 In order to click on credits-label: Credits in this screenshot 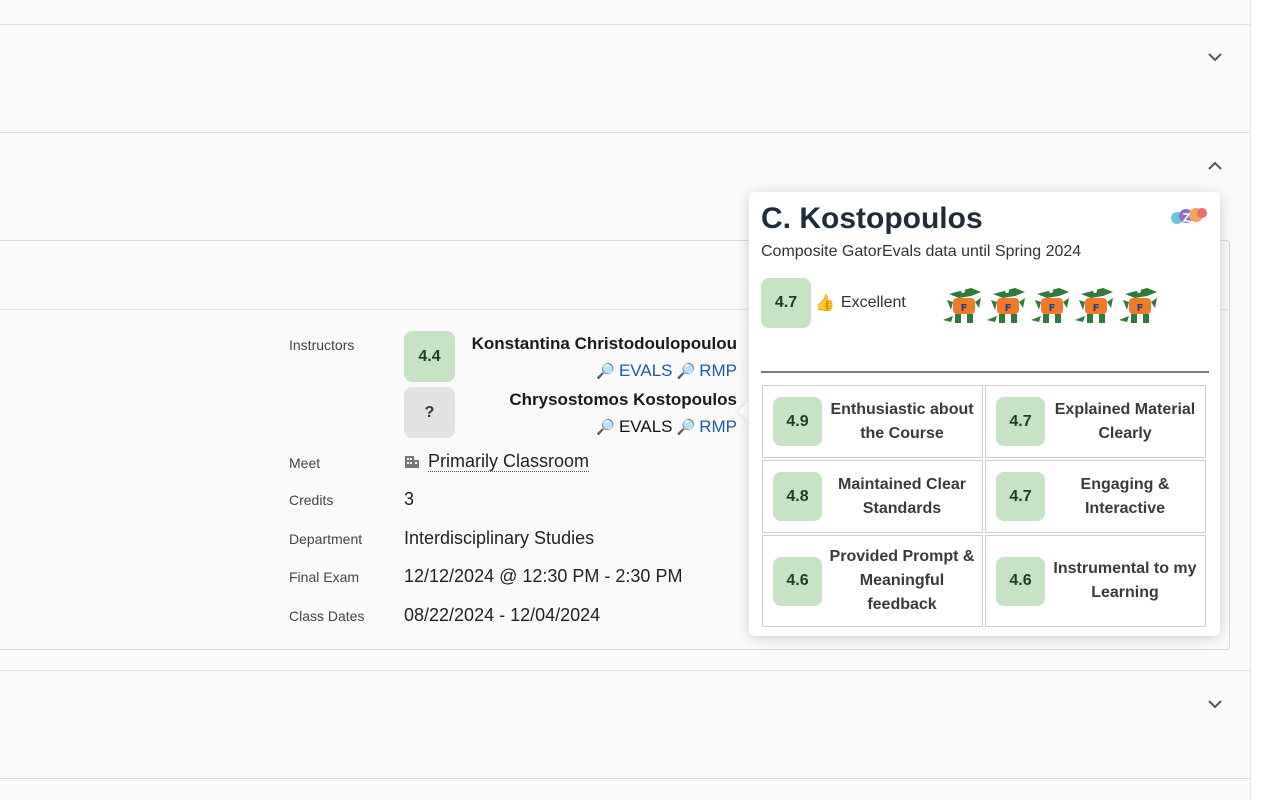, I will do `click(311, 500)`.